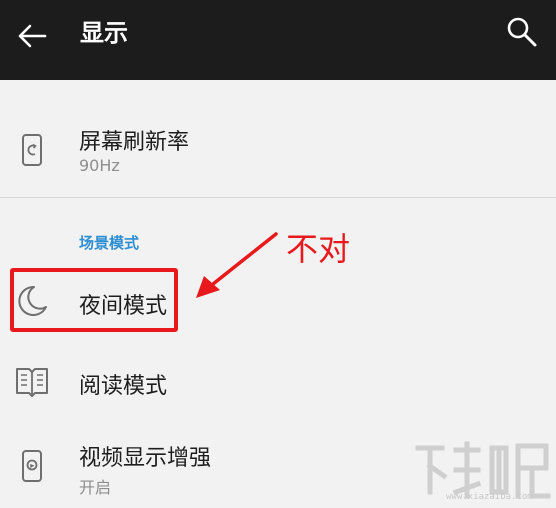  What do you see at coordinates (318, 249) in the screenshot?
I see `annotation-text: 不对` at bounding box center [318, 249].